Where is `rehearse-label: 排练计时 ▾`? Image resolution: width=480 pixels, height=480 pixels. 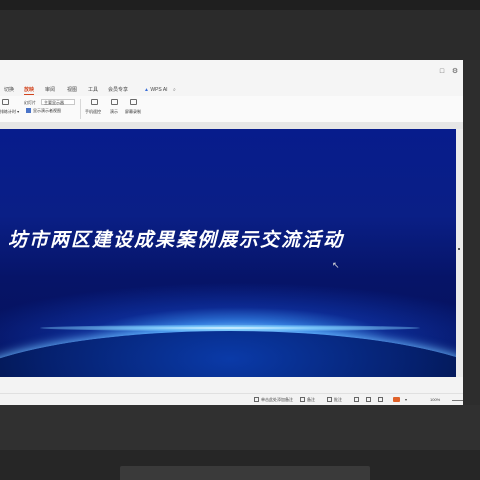 rehearse-label: 排练计时 ▾ is located at coordinates (9, 111).